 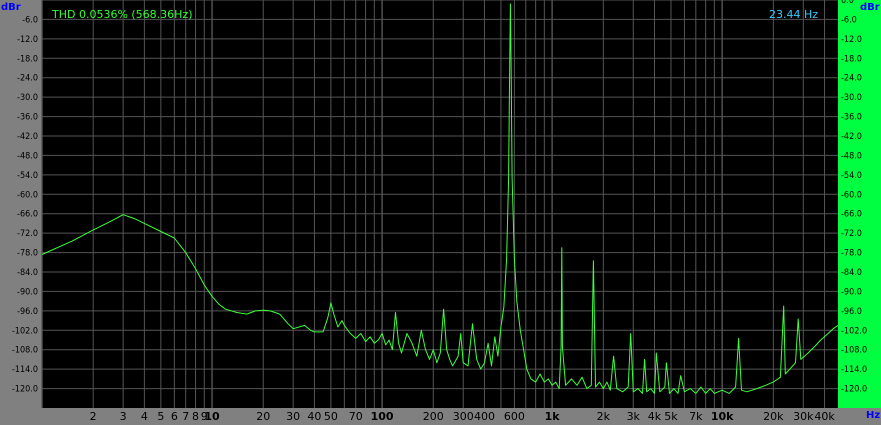 What do you see at coordinates (851, 59) in the screenshot?
I see `y-tick-label-right: -18.0` at bounding box center [851, 59].